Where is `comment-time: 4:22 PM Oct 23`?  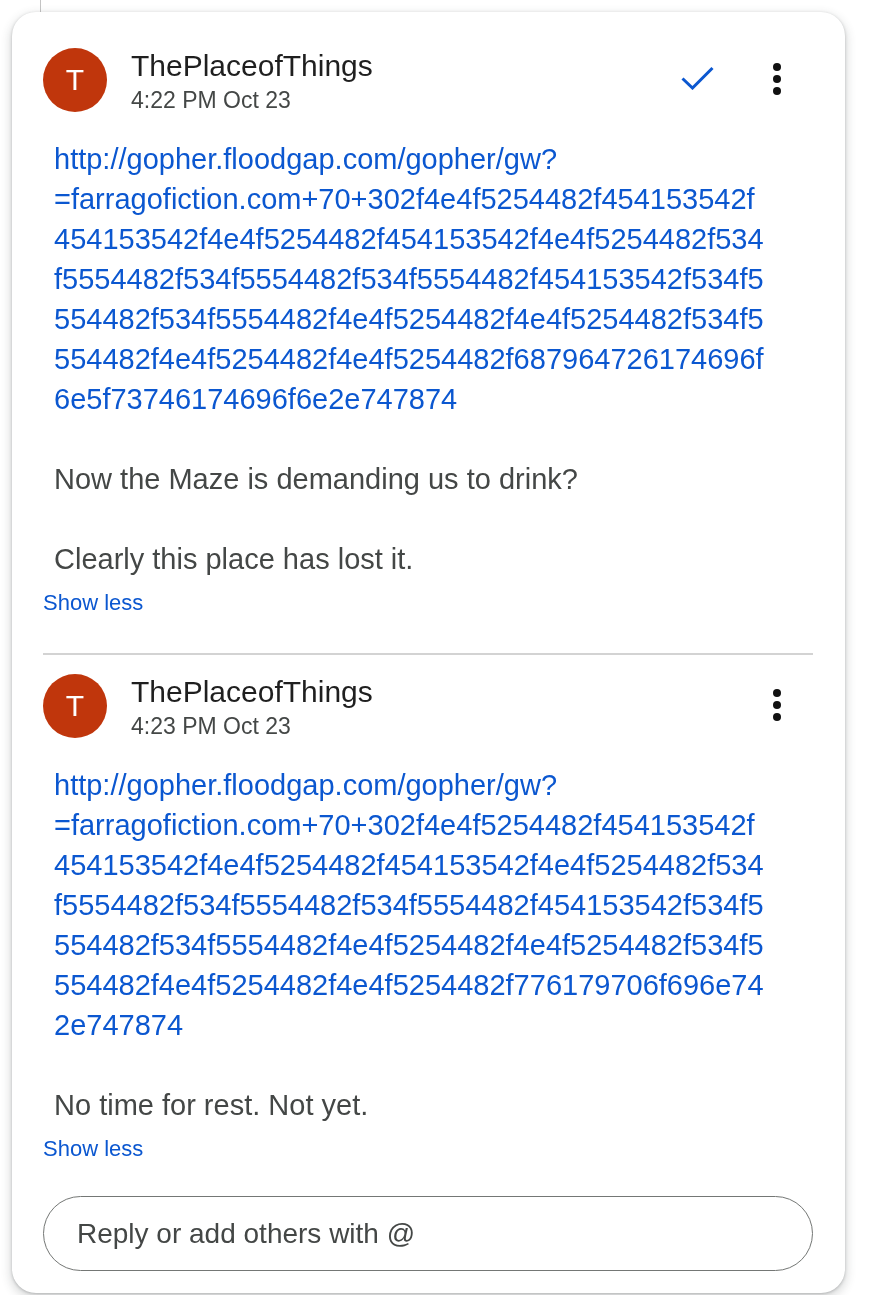 comment-time: 4:22 PM Oct 23 is located at coordinates (211, 100).